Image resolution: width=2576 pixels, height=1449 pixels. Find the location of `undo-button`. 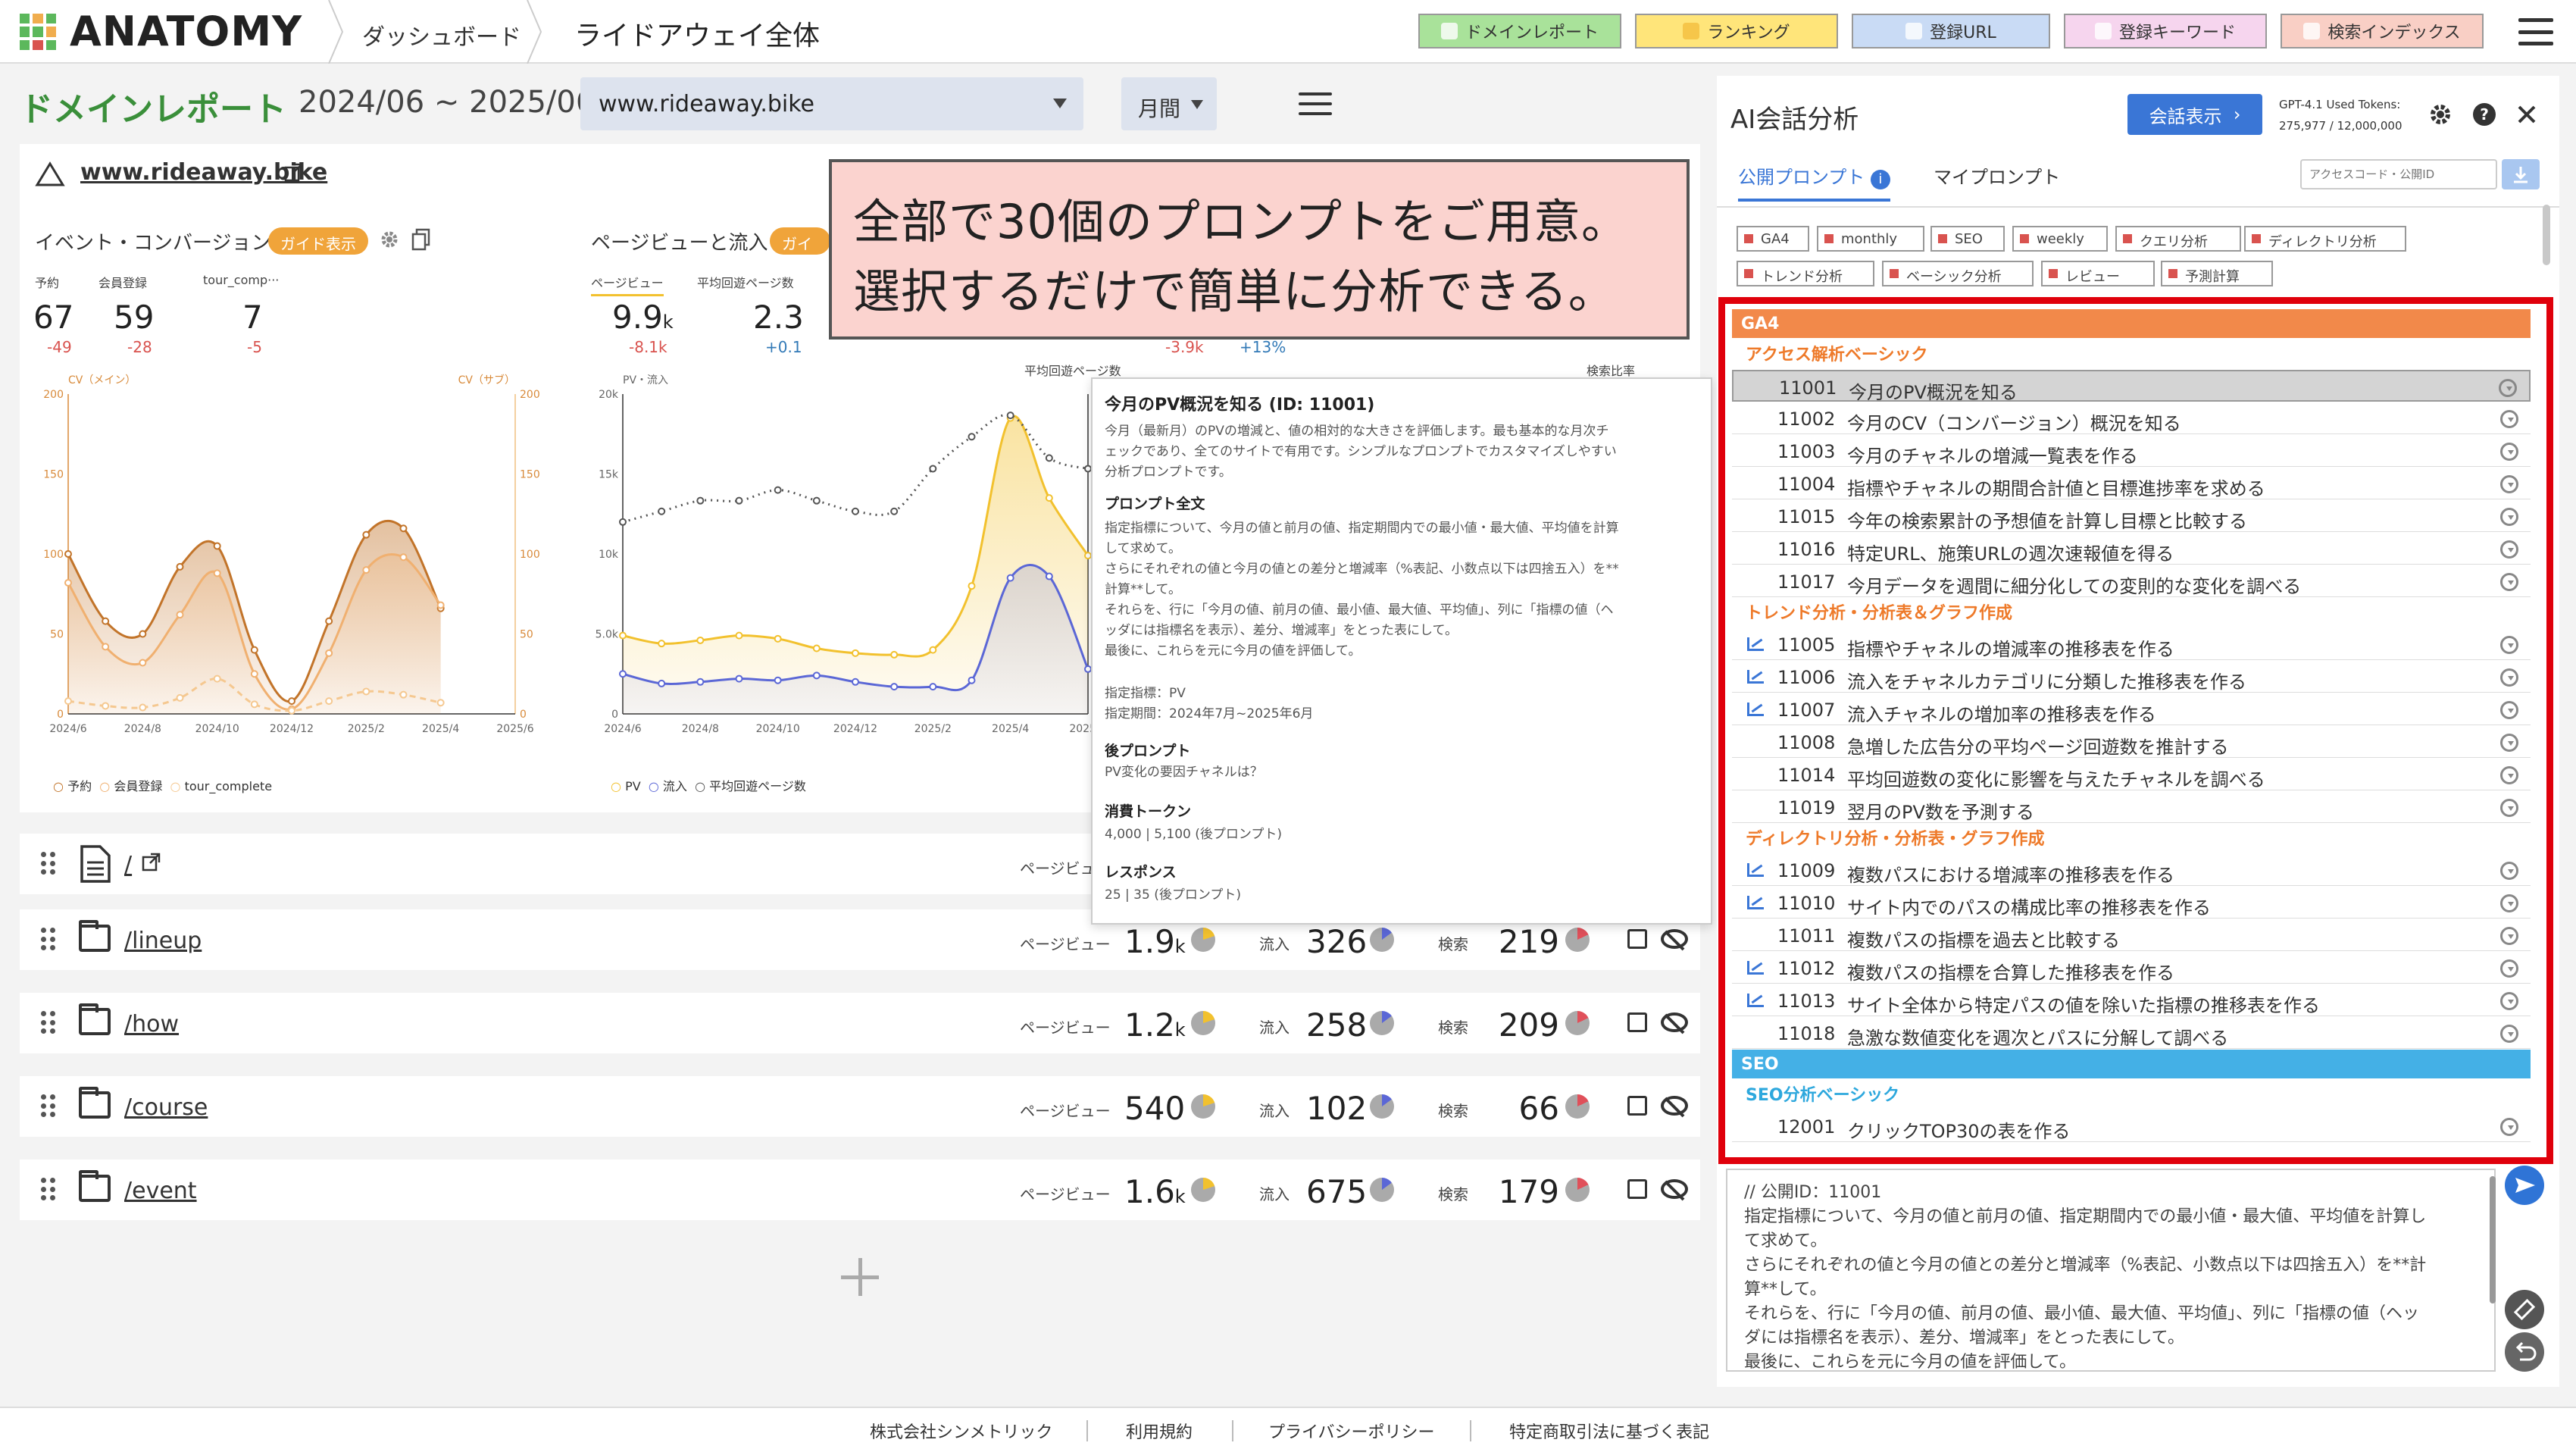

undo-button is located at coordinates (2524, 1352).